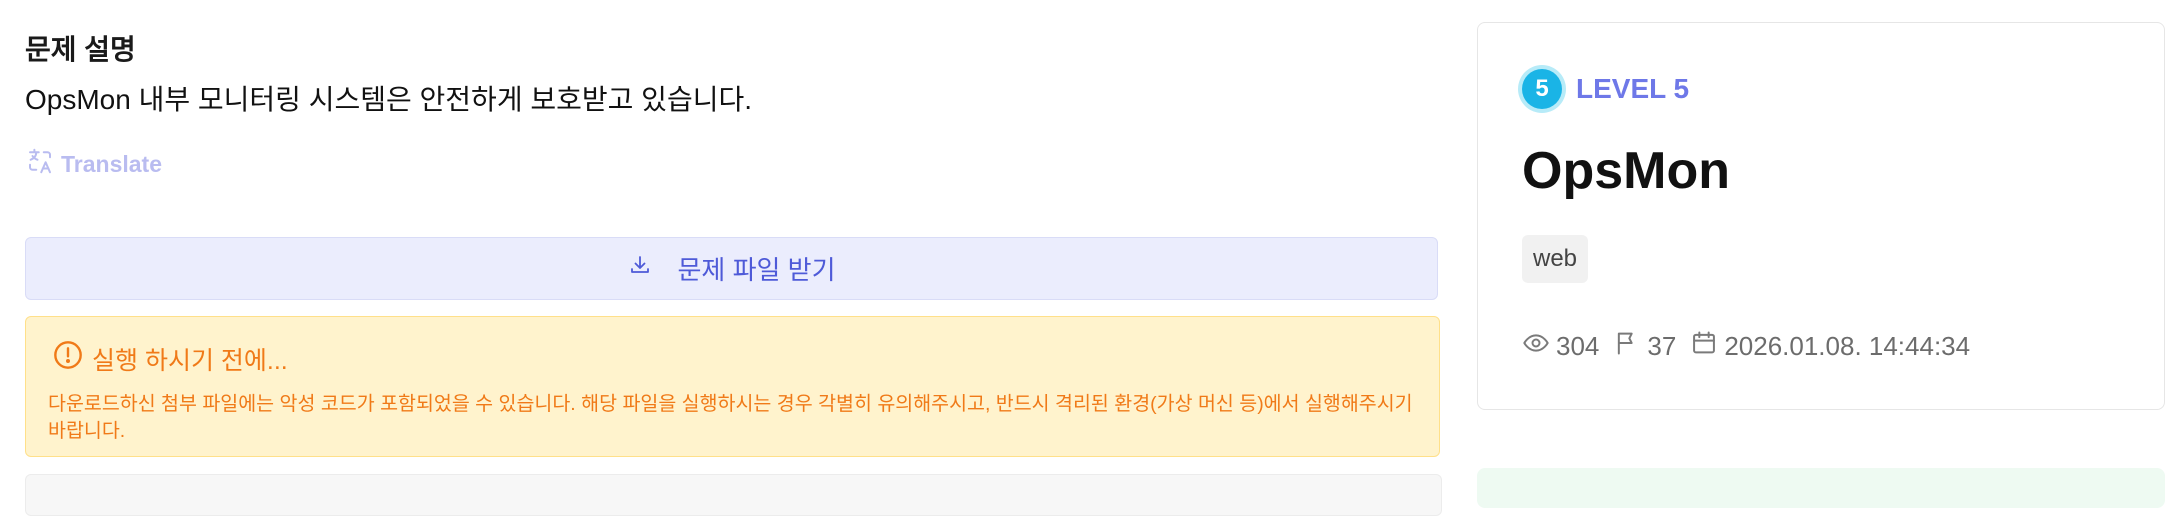 The width and height of the screenshot is (2178, 516). What do you see at coordinates (1578, 346) in the screenshot?
I see `views-count: 304` at bounding box center [1578, 346].